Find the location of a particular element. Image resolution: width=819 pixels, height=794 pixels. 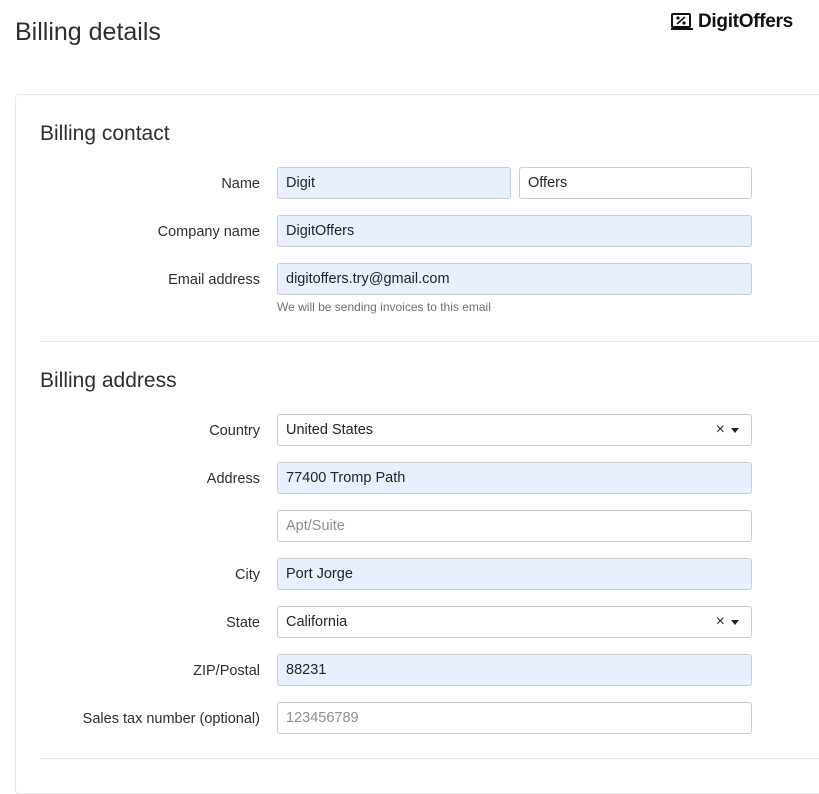

country-value: United States is located at coordinates (330, 430).